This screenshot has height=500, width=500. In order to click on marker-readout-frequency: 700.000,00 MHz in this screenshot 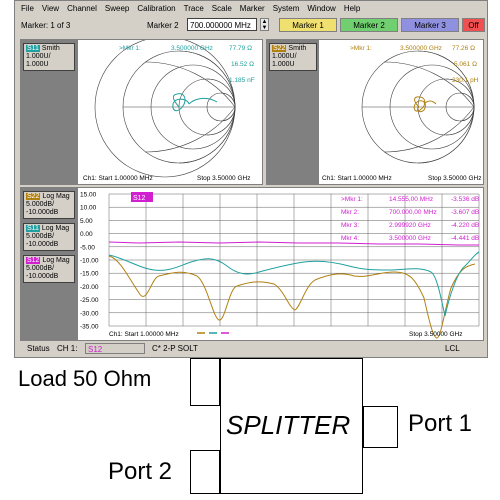, I will do `click(413, 212)`.